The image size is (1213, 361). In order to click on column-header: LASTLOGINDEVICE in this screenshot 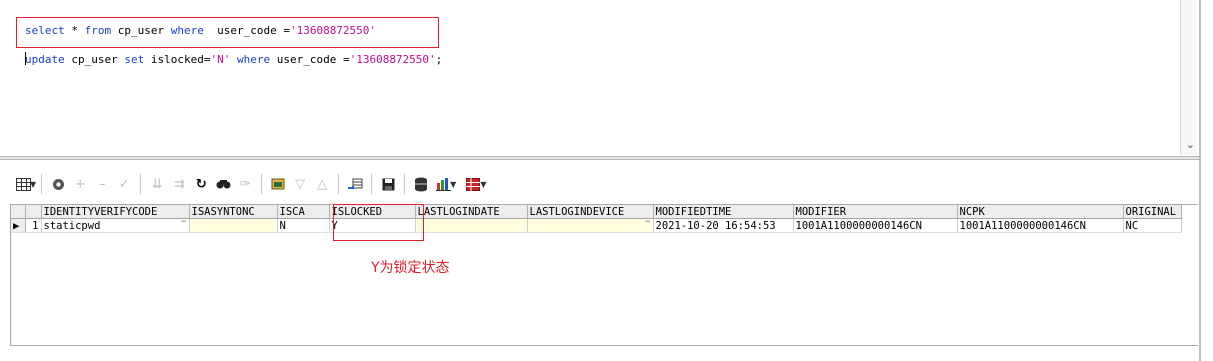, I will do `click(590, 212)`.